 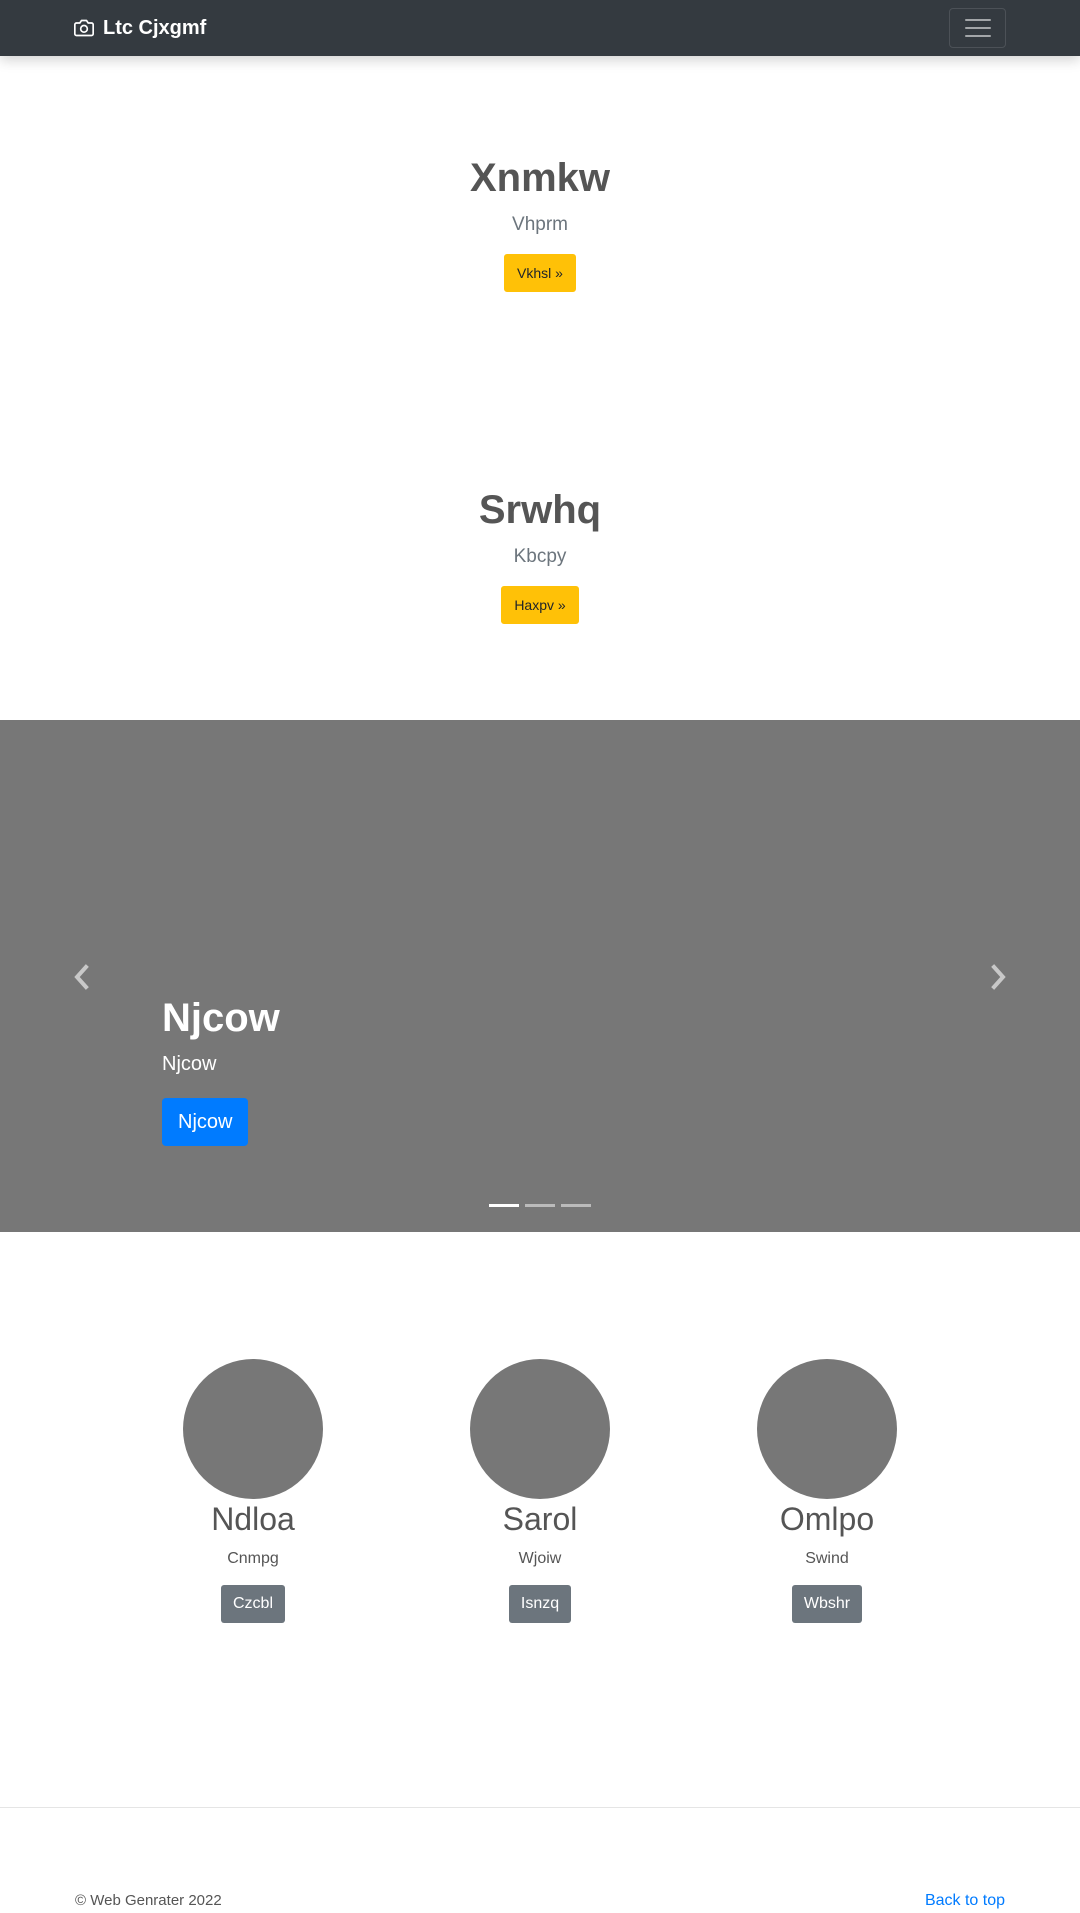 I want to click on carousel-next-button, so click(x=998, y=977).